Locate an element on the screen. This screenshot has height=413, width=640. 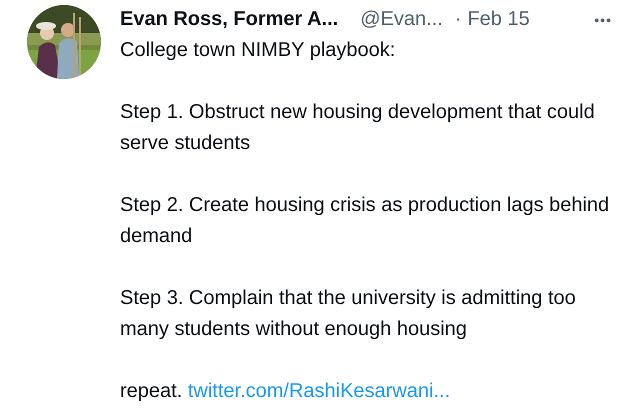
tweet-text: repeat. is located at coordinates (151, 391).